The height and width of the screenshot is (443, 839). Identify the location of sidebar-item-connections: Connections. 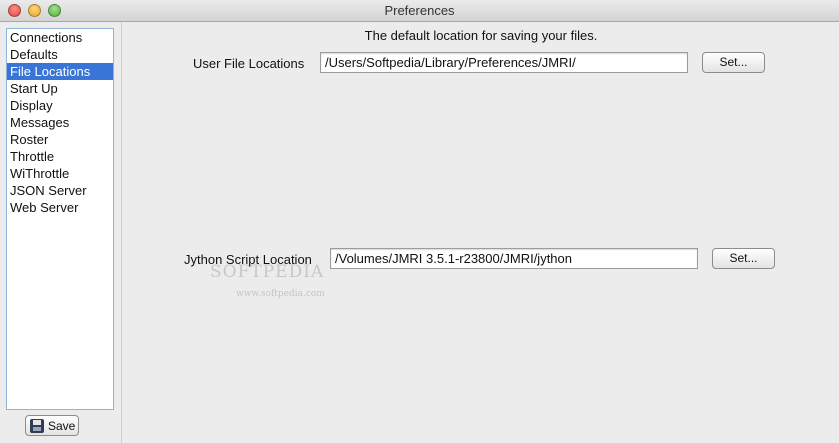
(60, 37).